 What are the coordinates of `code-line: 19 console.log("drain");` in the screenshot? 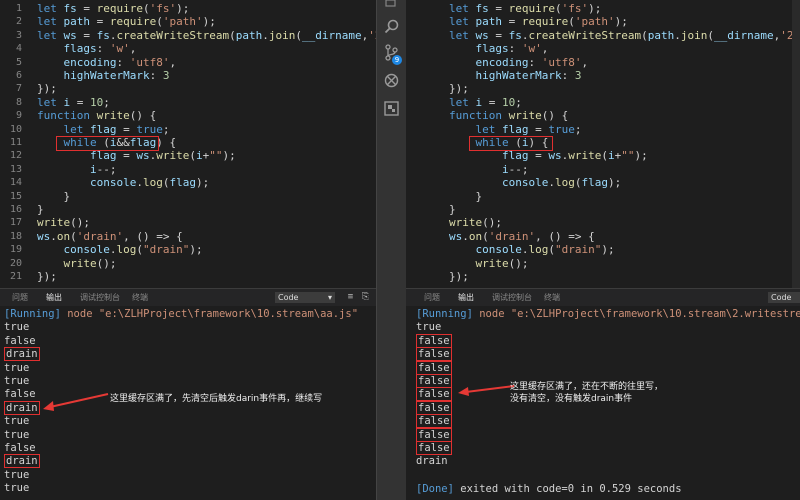 It's located at (188, 249).